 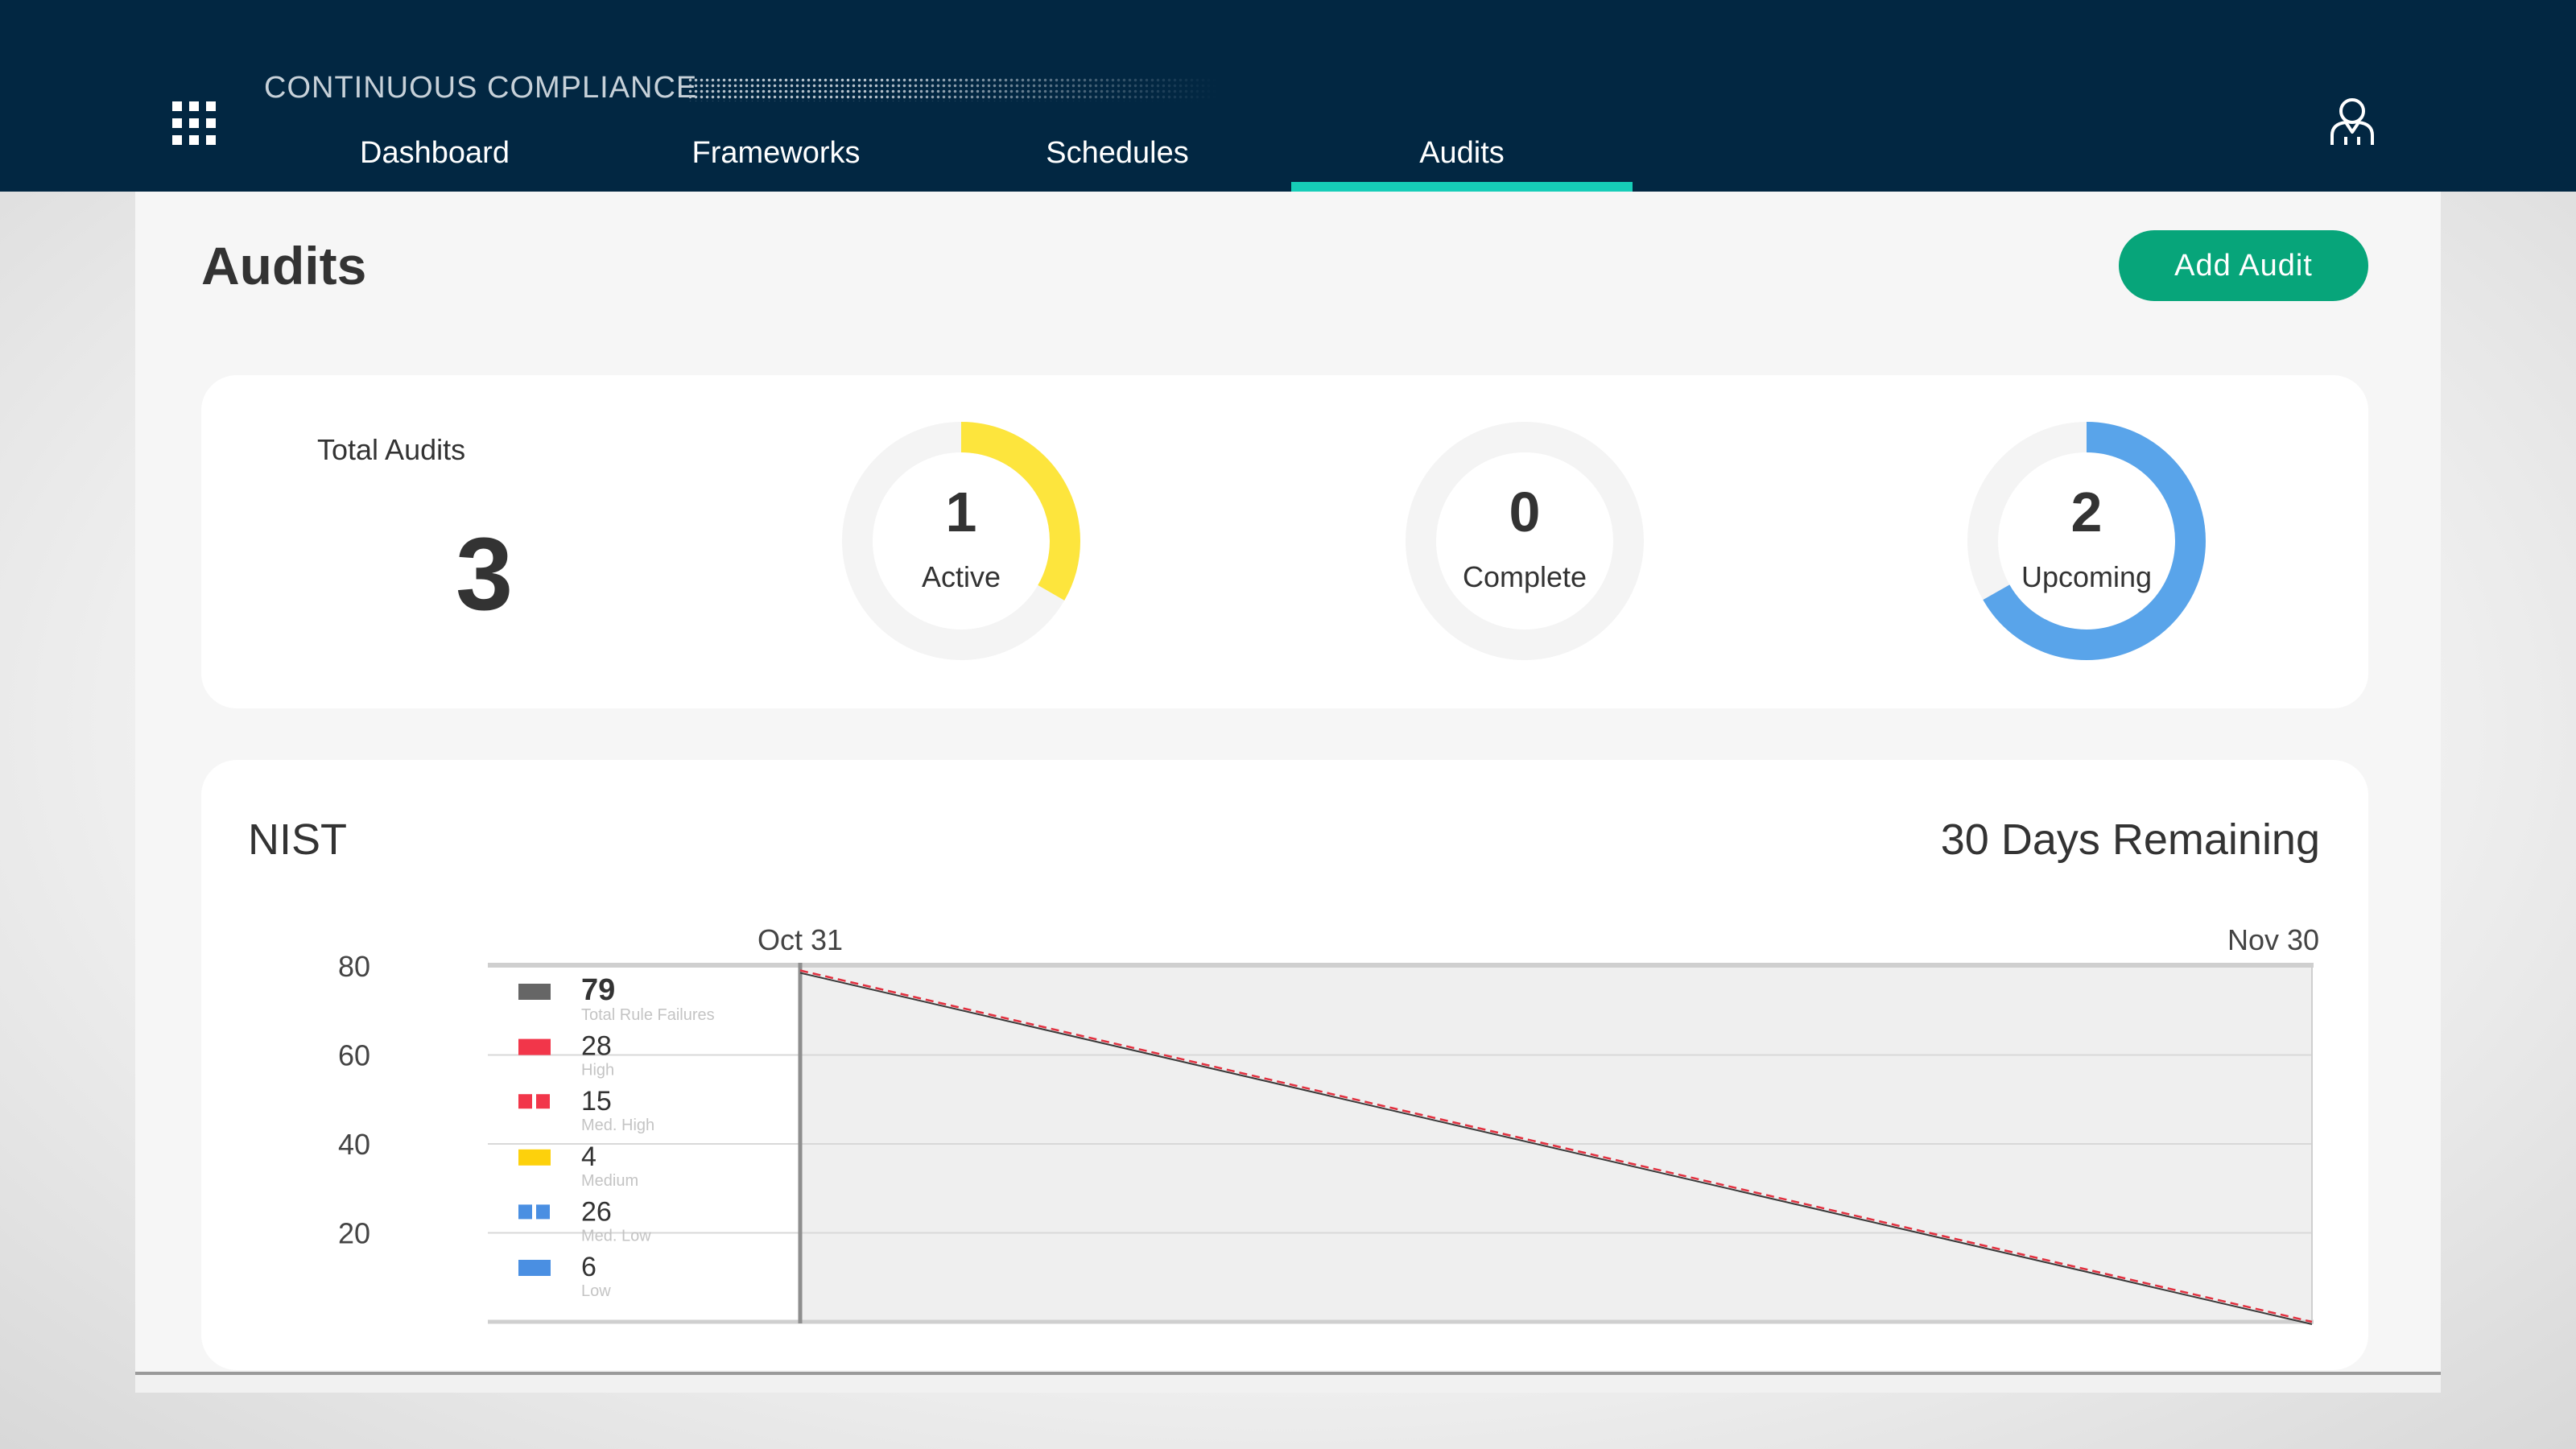 What do you see at coordinates (596, 1101) in the screenshot?
I see `legend-value: 15` at bounding box center [596, 1101].